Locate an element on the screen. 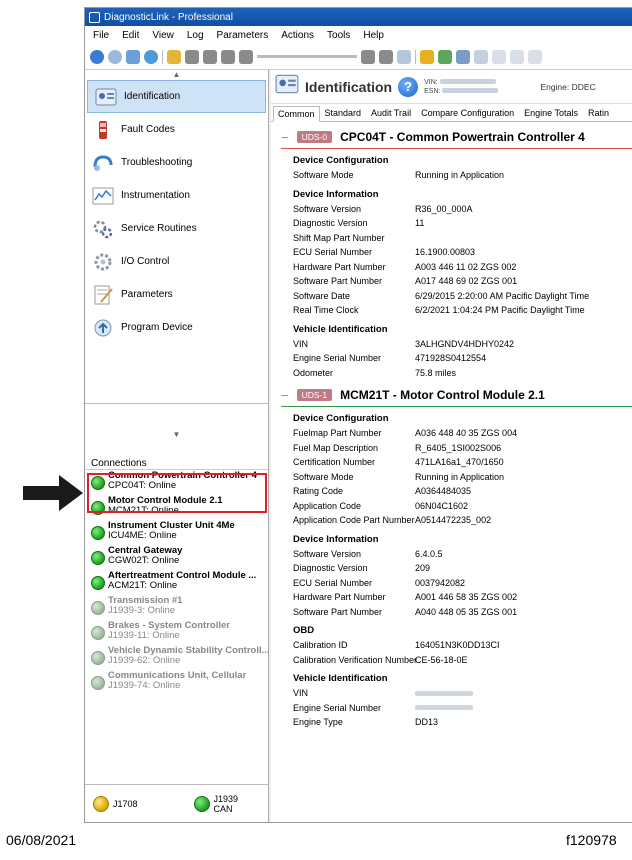 This screenshot has width=632, height=860. step-back-icon is located at coordinates (246, 56).